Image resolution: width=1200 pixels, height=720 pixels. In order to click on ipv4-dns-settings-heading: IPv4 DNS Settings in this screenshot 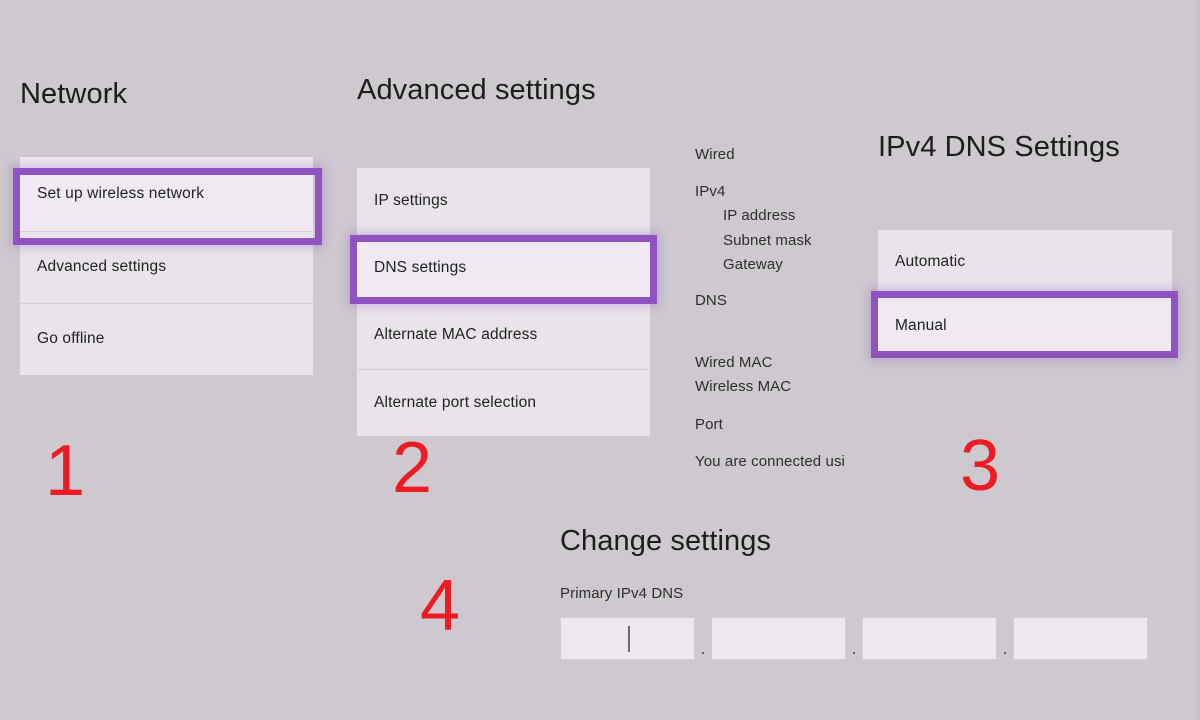, I will do `click(999, 147)`.